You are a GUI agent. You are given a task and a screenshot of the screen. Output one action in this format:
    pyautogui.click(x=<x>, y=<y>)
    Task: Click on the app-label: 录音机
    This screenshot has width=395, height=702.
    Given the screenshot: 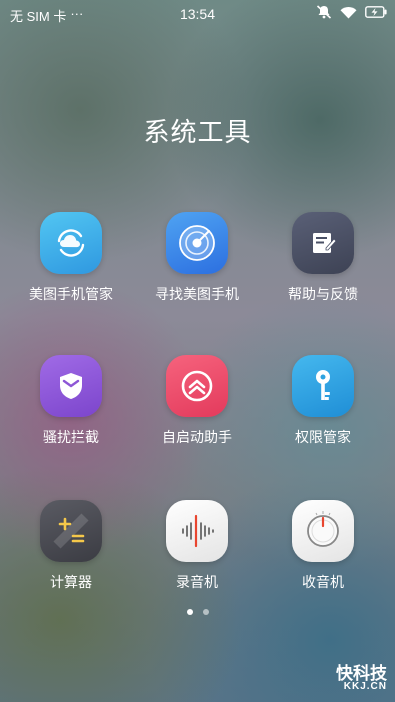 What is the action you would take?
    pyautogui.click(x=197, y=582)
    